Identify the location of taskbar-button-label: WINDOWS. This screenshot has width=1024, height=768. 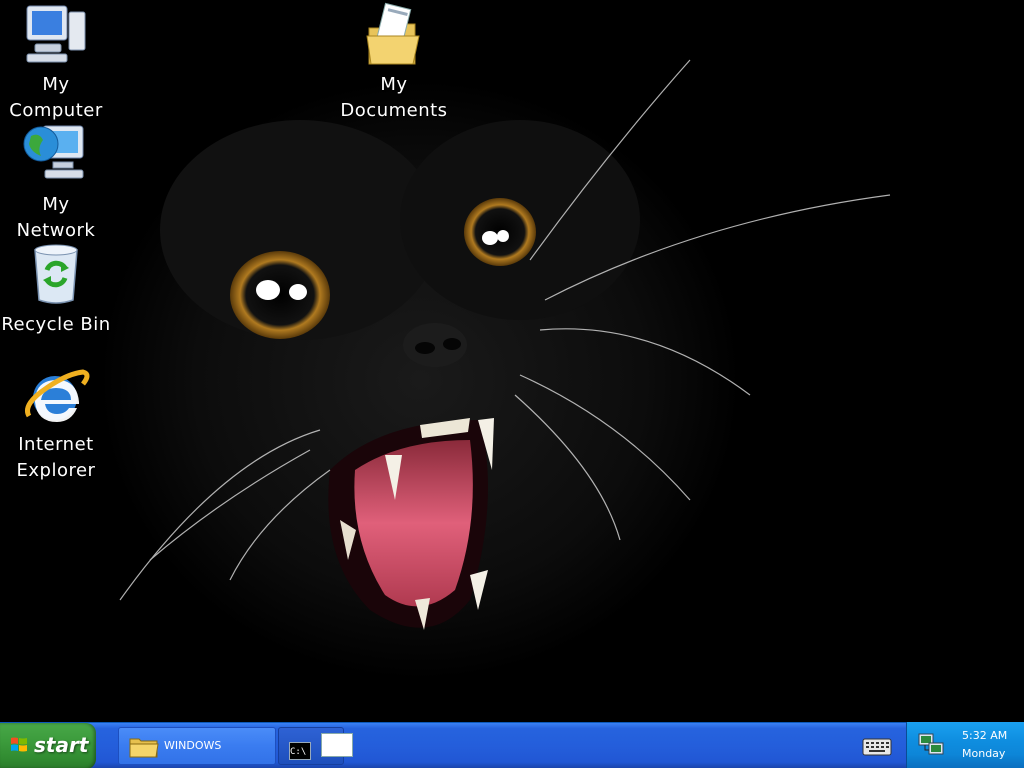
(193, 745).